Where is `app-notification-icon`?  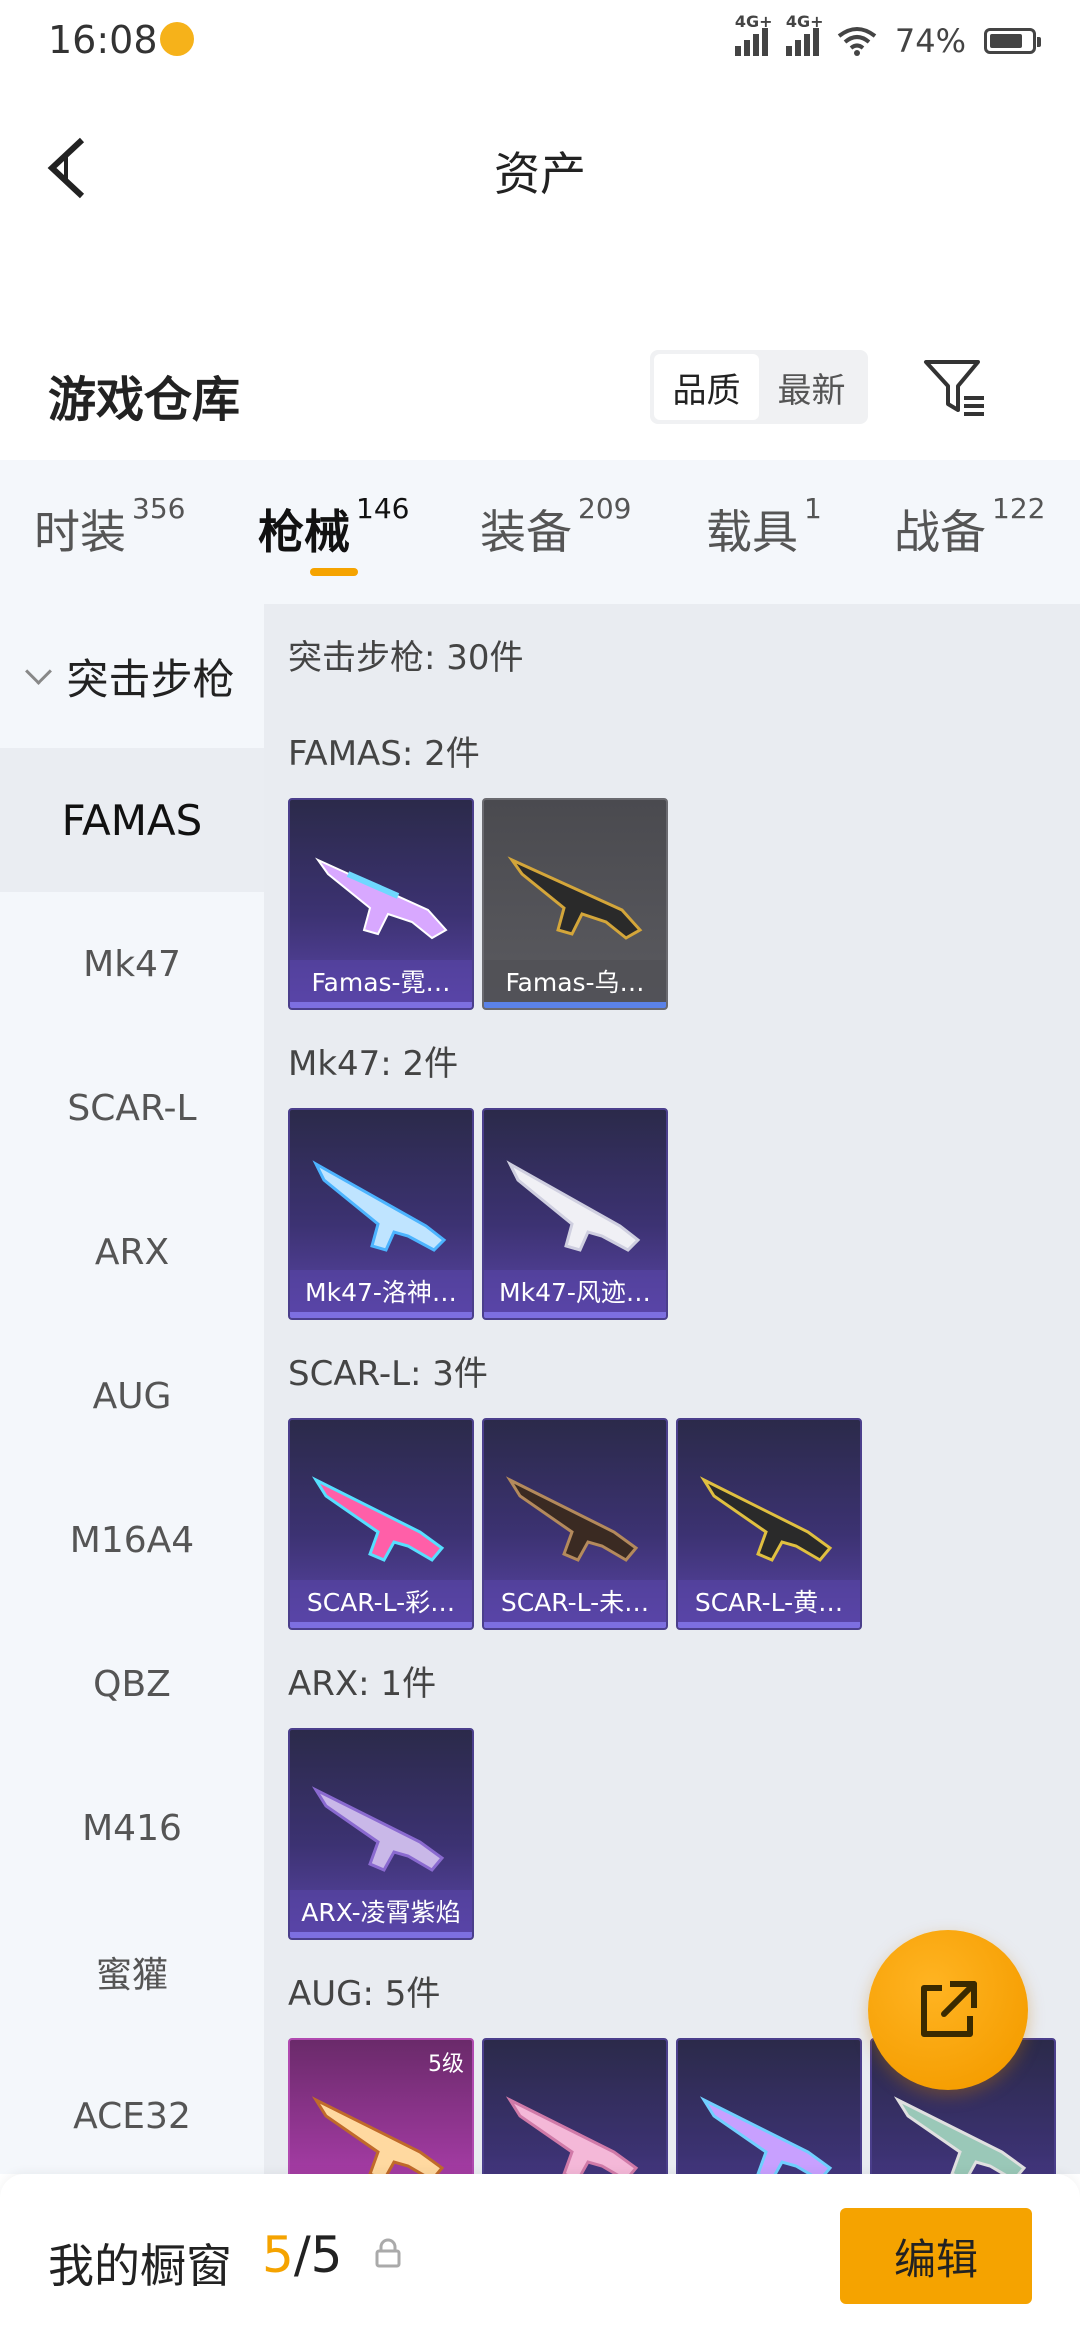 app-notification-icon is located at coordinates (177, 39).